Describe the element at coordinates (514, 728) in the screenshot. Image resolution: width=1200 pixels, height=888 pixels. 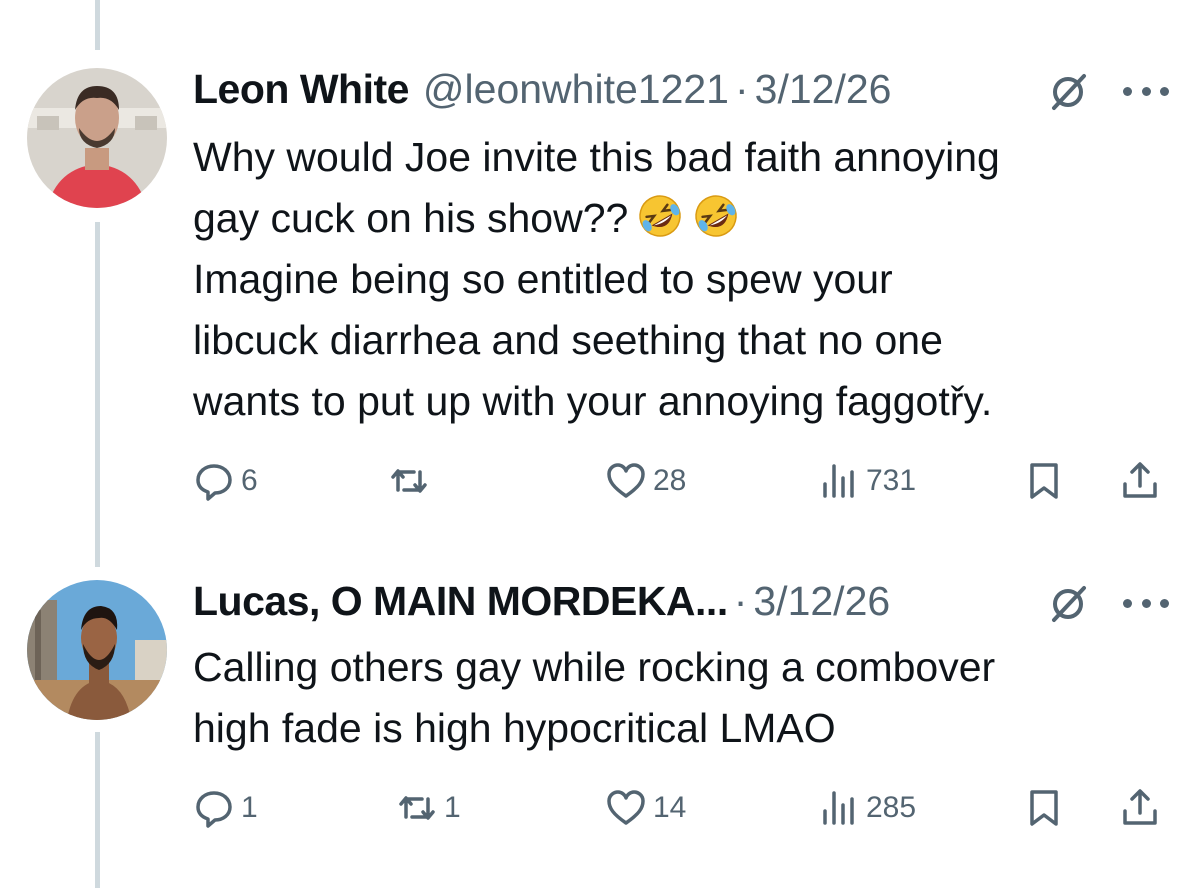
I see `post-text-line: high fade is high hypocritical LMAO` at that location.